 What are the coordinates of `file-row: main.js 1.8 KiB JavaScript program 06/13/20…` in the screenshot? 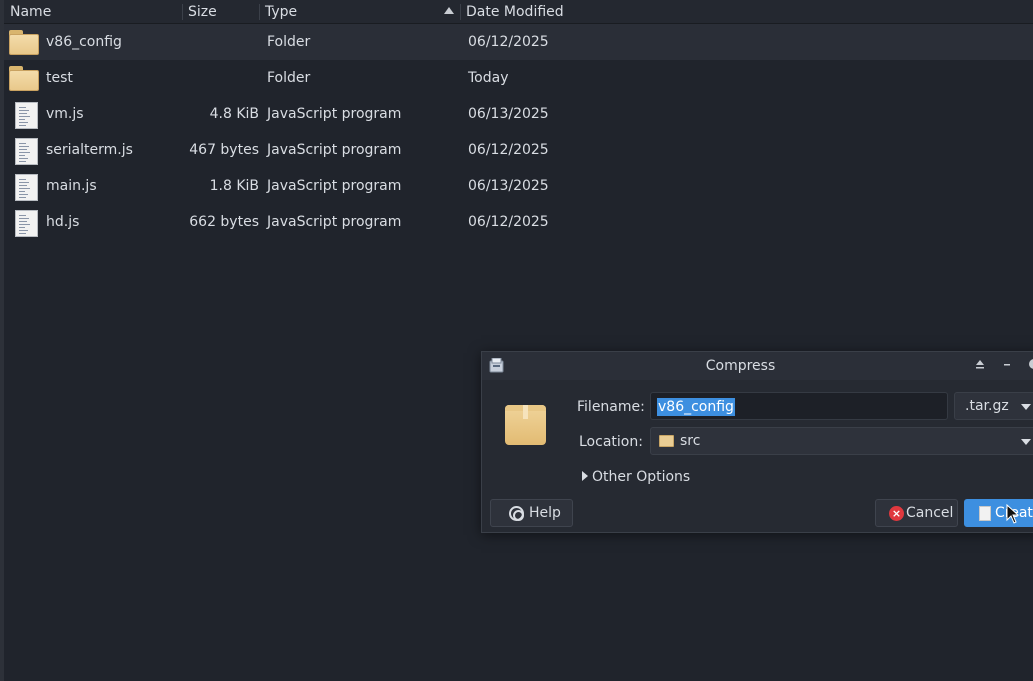 It's located at (518, 186).